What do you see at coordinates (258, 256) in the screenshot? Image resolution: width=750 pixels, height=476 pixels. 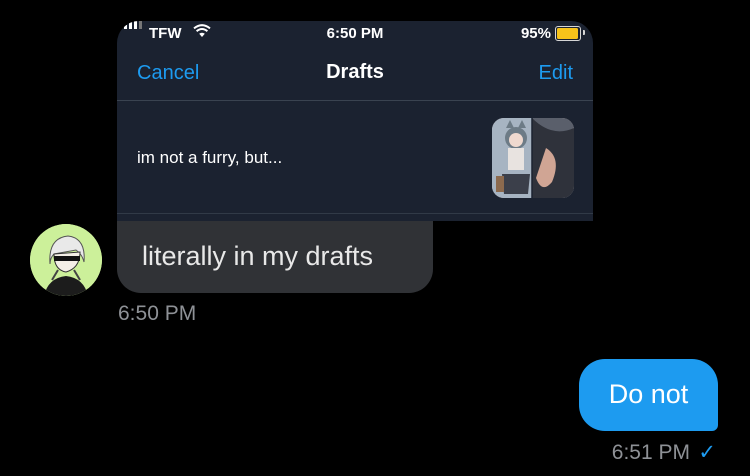 I see `received-message-text: literally in my drafts` at bounding box center [258, 256].